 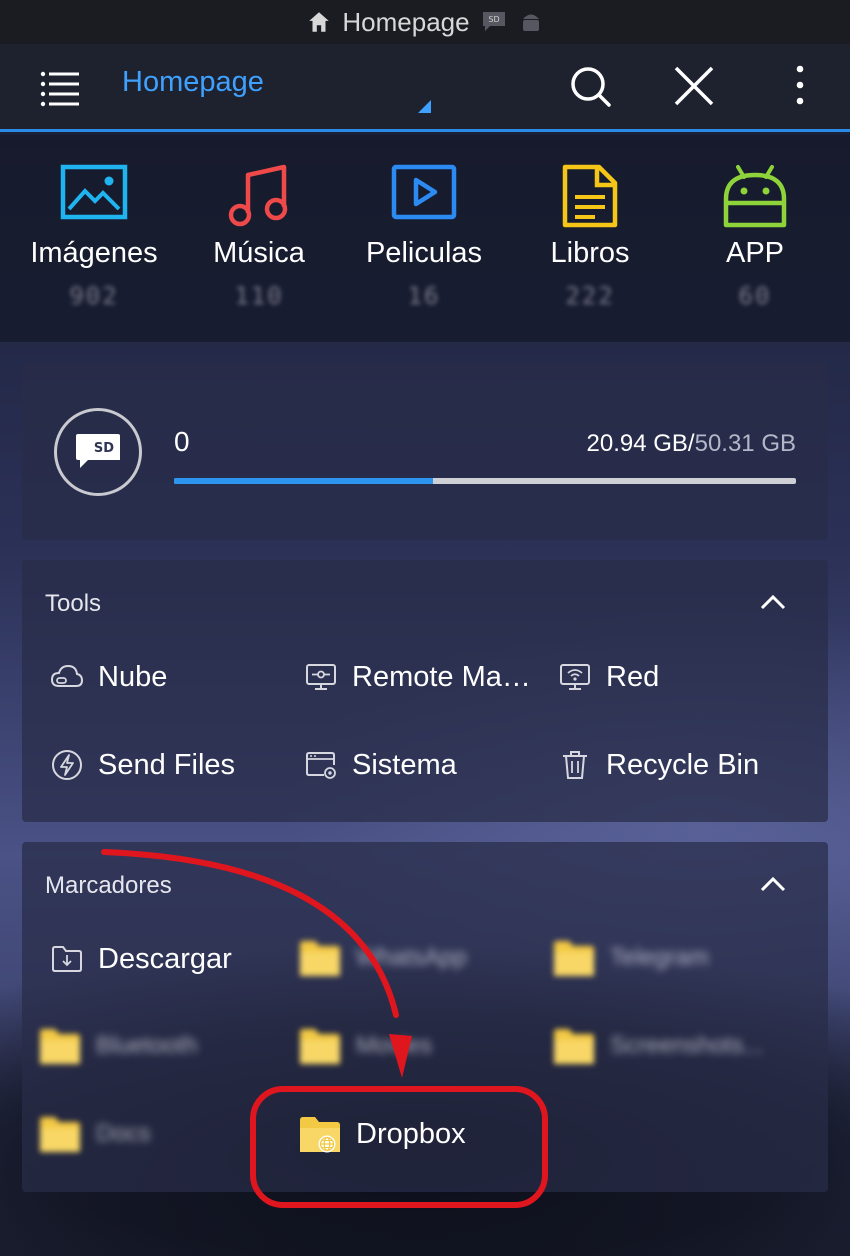 I want to click on category-label: APP, so click(x=755, y=253).